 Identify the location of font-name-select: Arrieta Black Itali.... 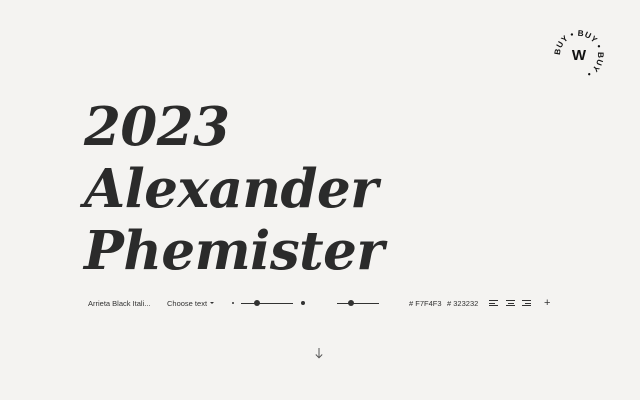
(123, 303).